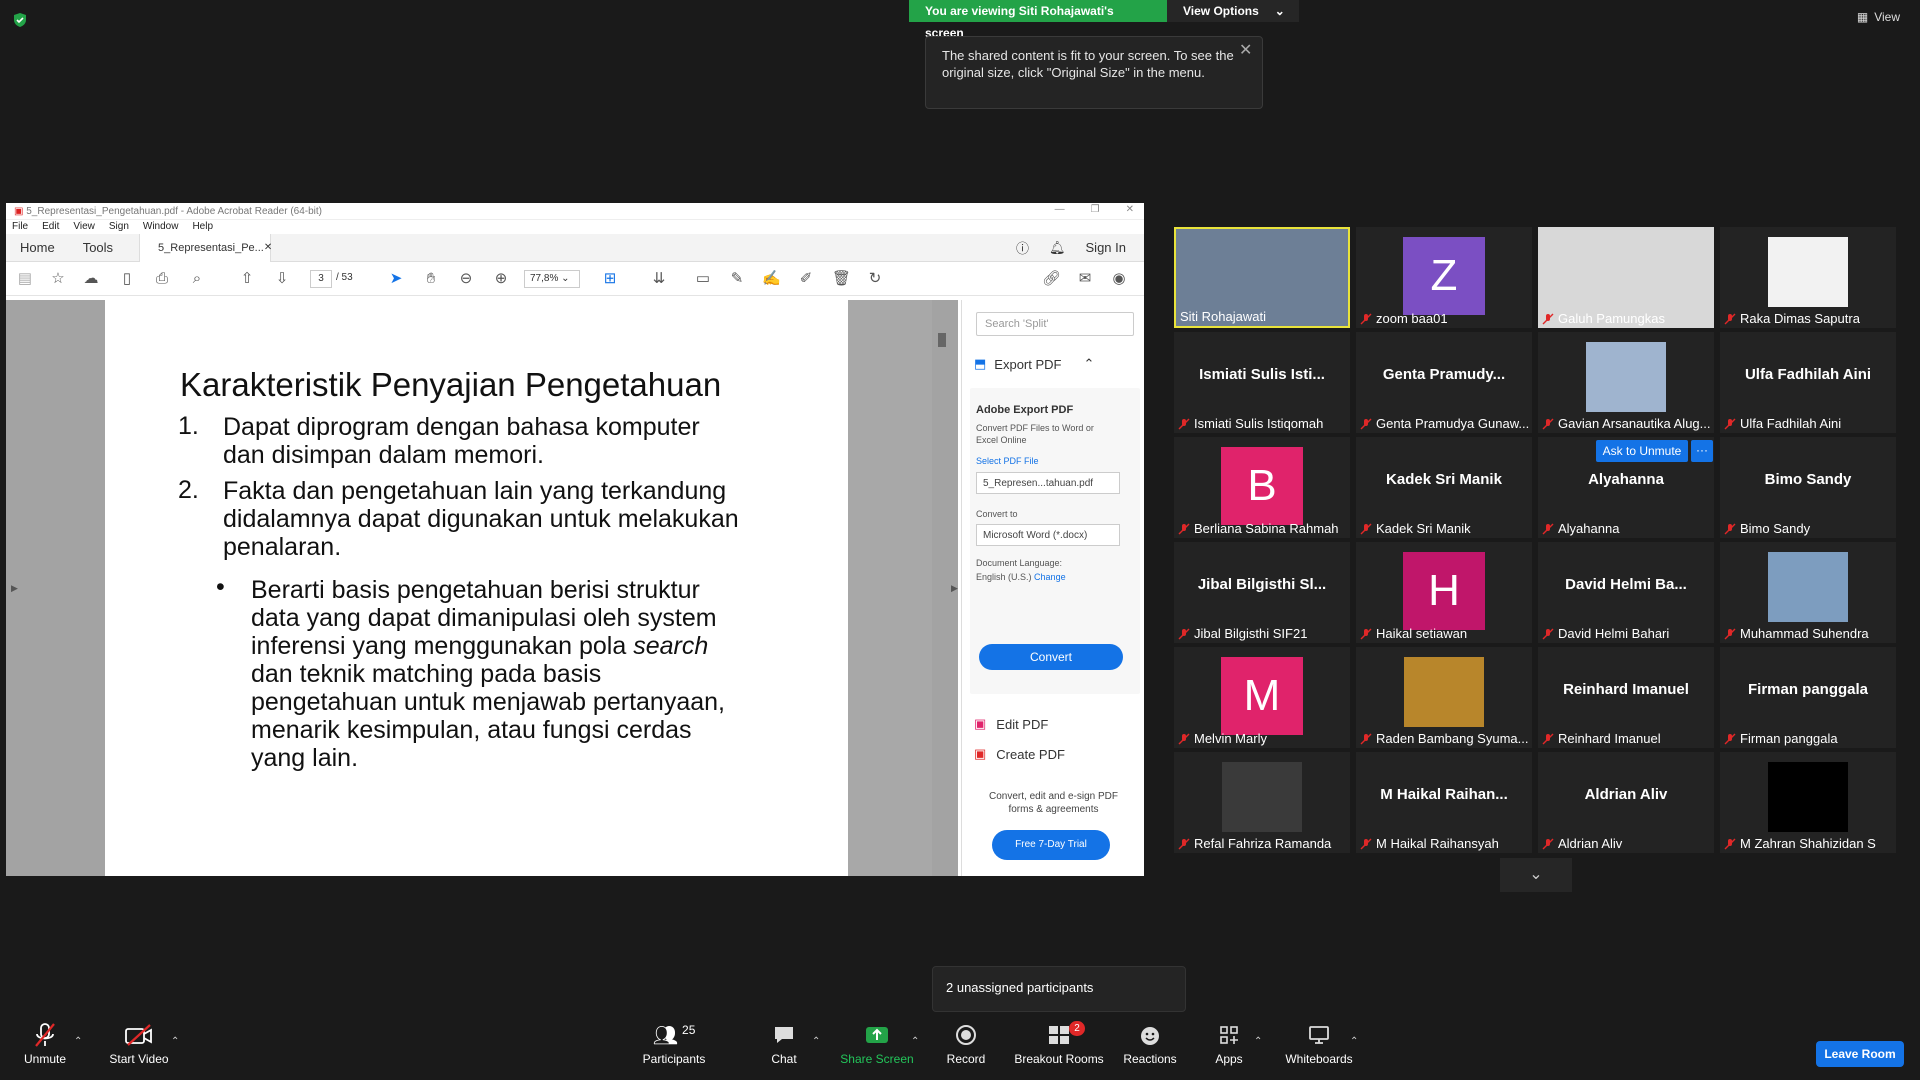  Describe the element at coordinates (20, 20) in the screenshot. I see `shield-icon` at that location.